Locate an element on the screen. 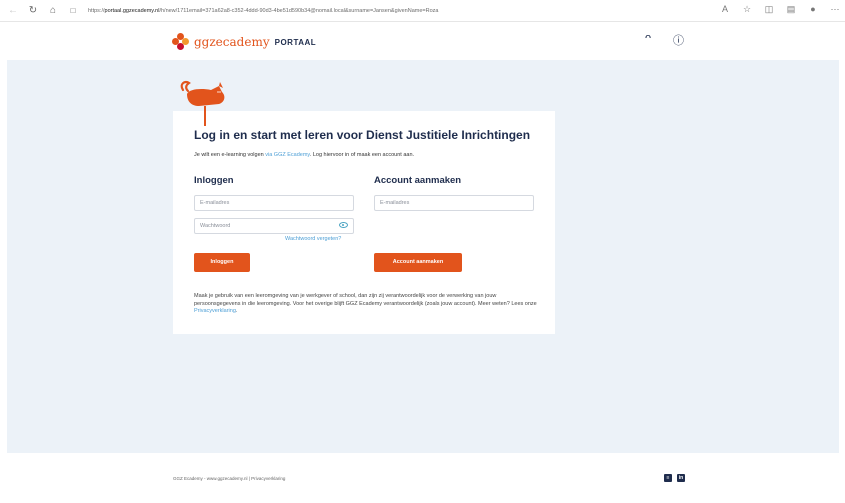  privacy-link: Privacyverklaring is located at coordinates (215, 311).